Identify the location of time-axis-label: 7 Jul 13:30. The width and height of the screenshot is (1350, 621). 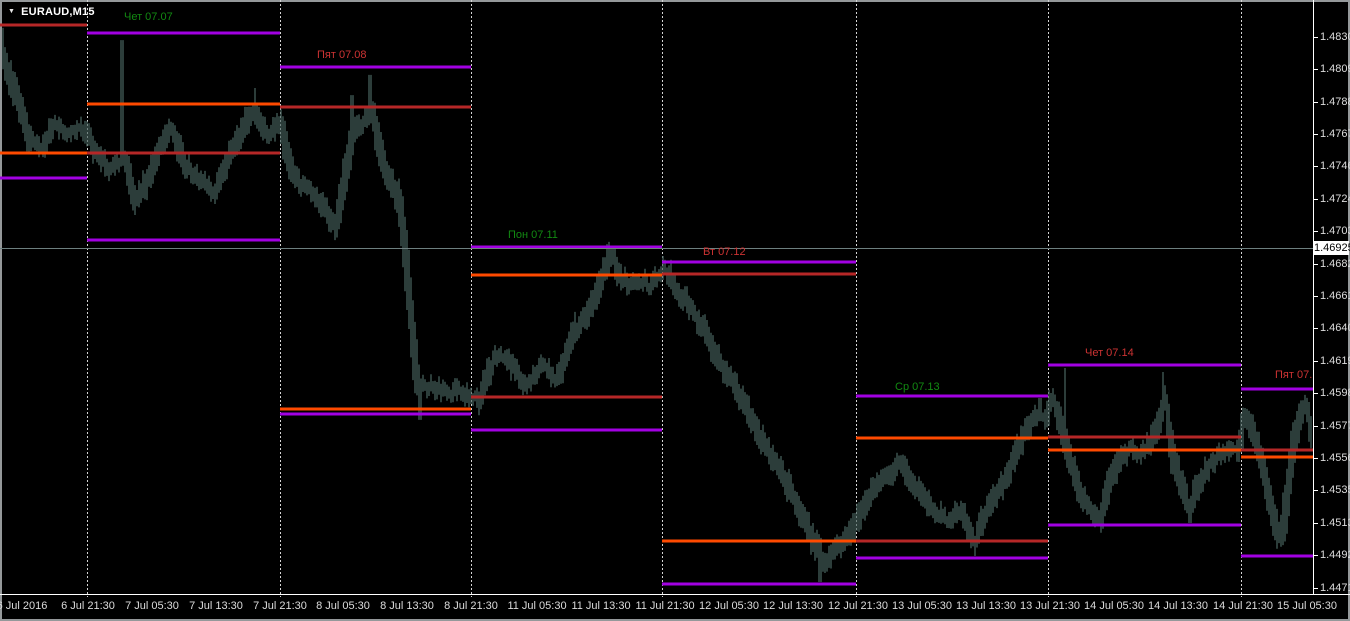
(216, 606).